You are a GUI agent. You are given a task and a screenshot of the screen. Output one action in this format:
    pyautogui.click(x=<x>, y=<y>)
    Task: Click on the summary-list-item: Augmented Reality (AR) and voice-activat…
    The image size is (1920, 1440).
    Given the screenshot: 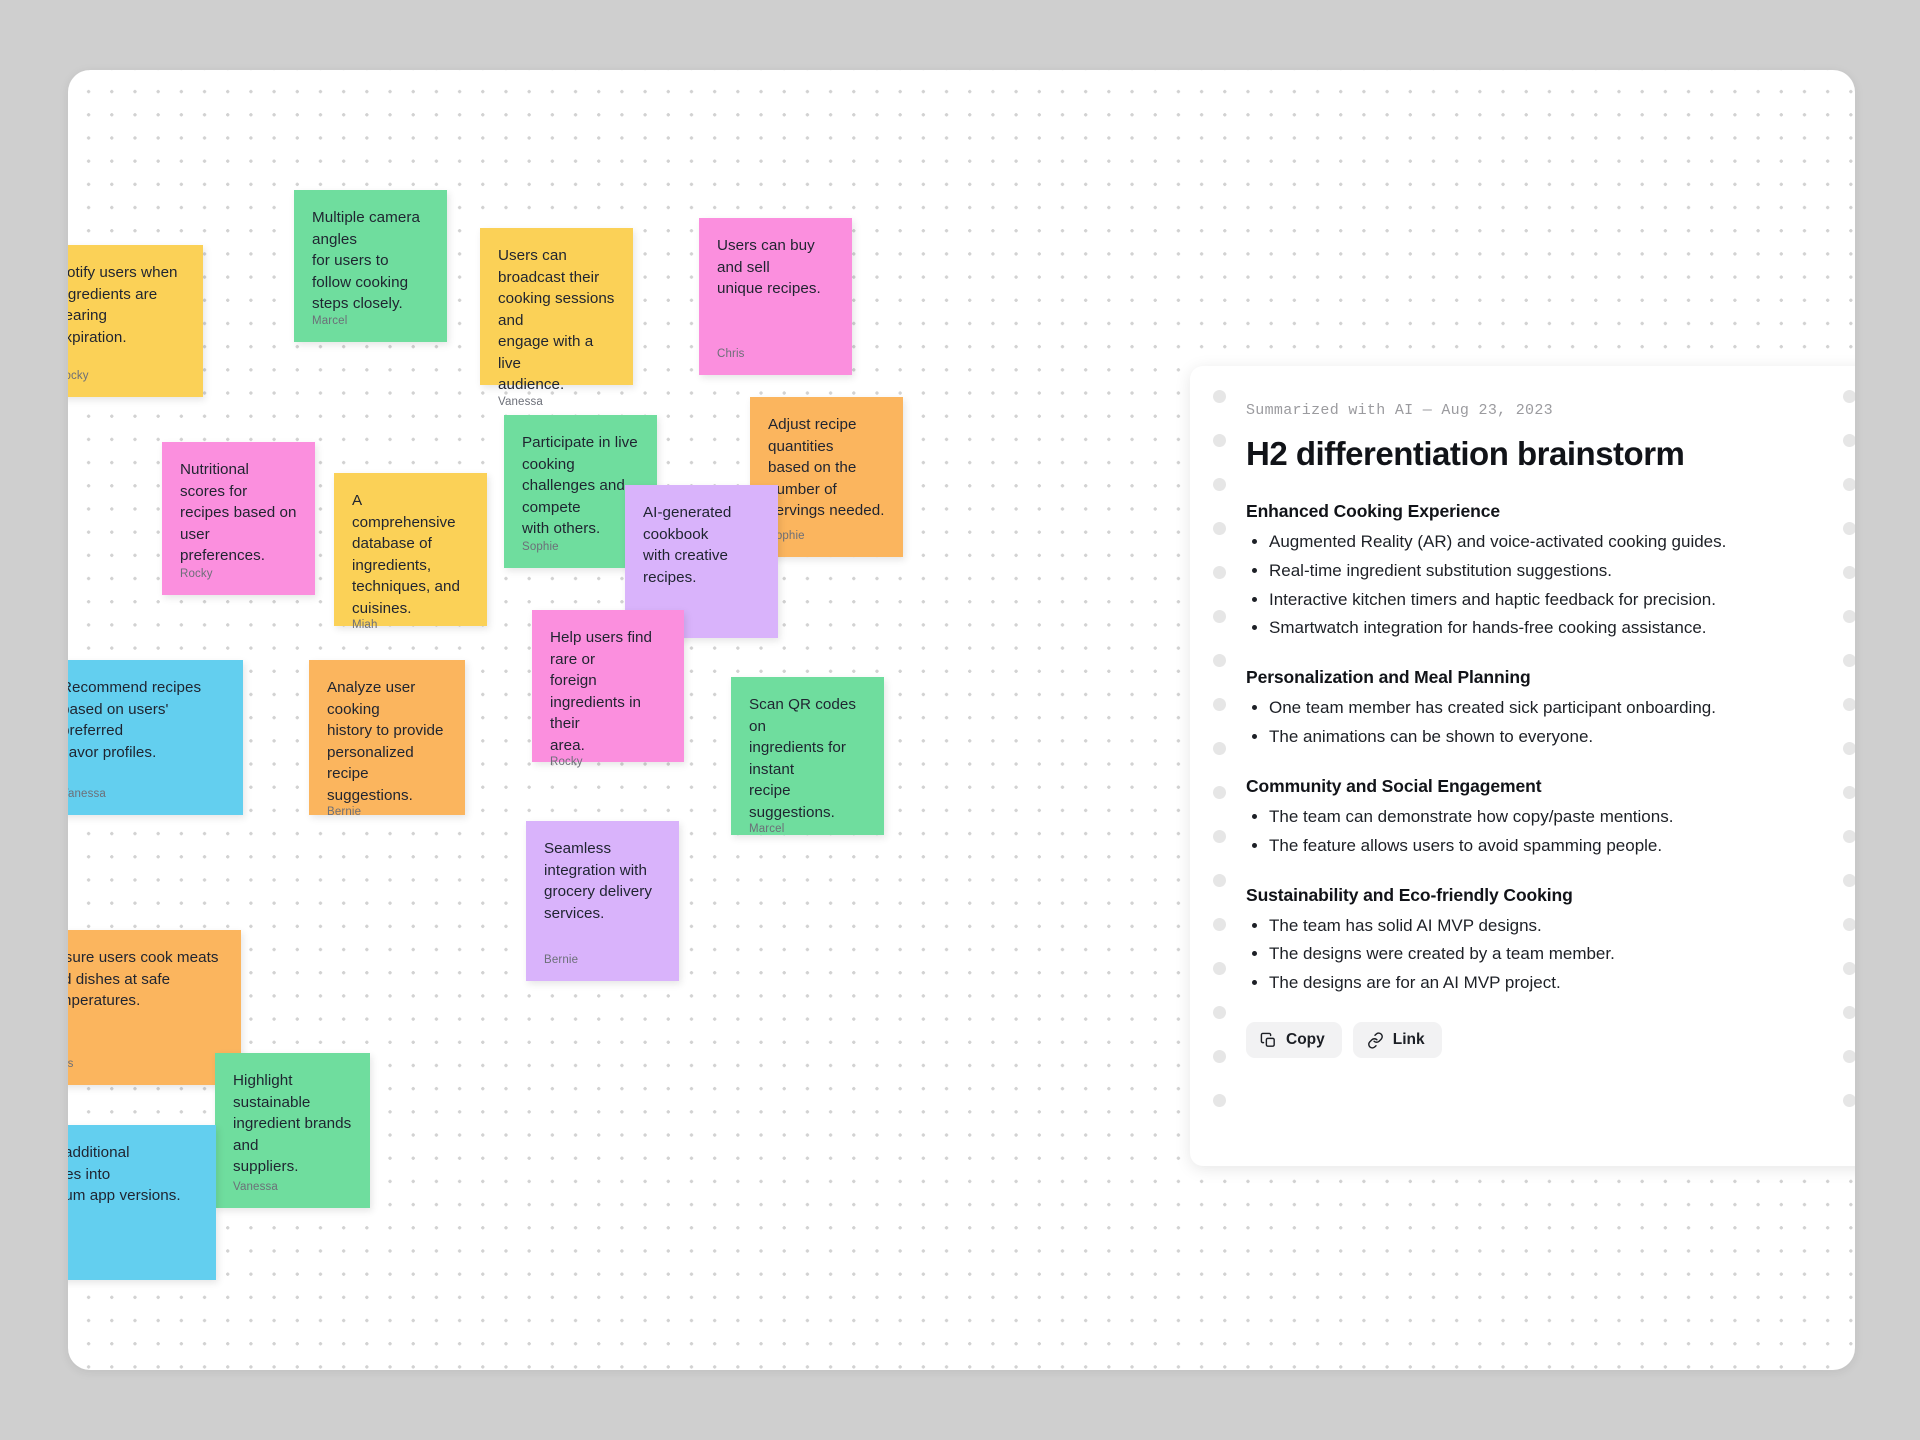 What is the action you would take?
    pyautogui.click(x=1545, y=542)
    